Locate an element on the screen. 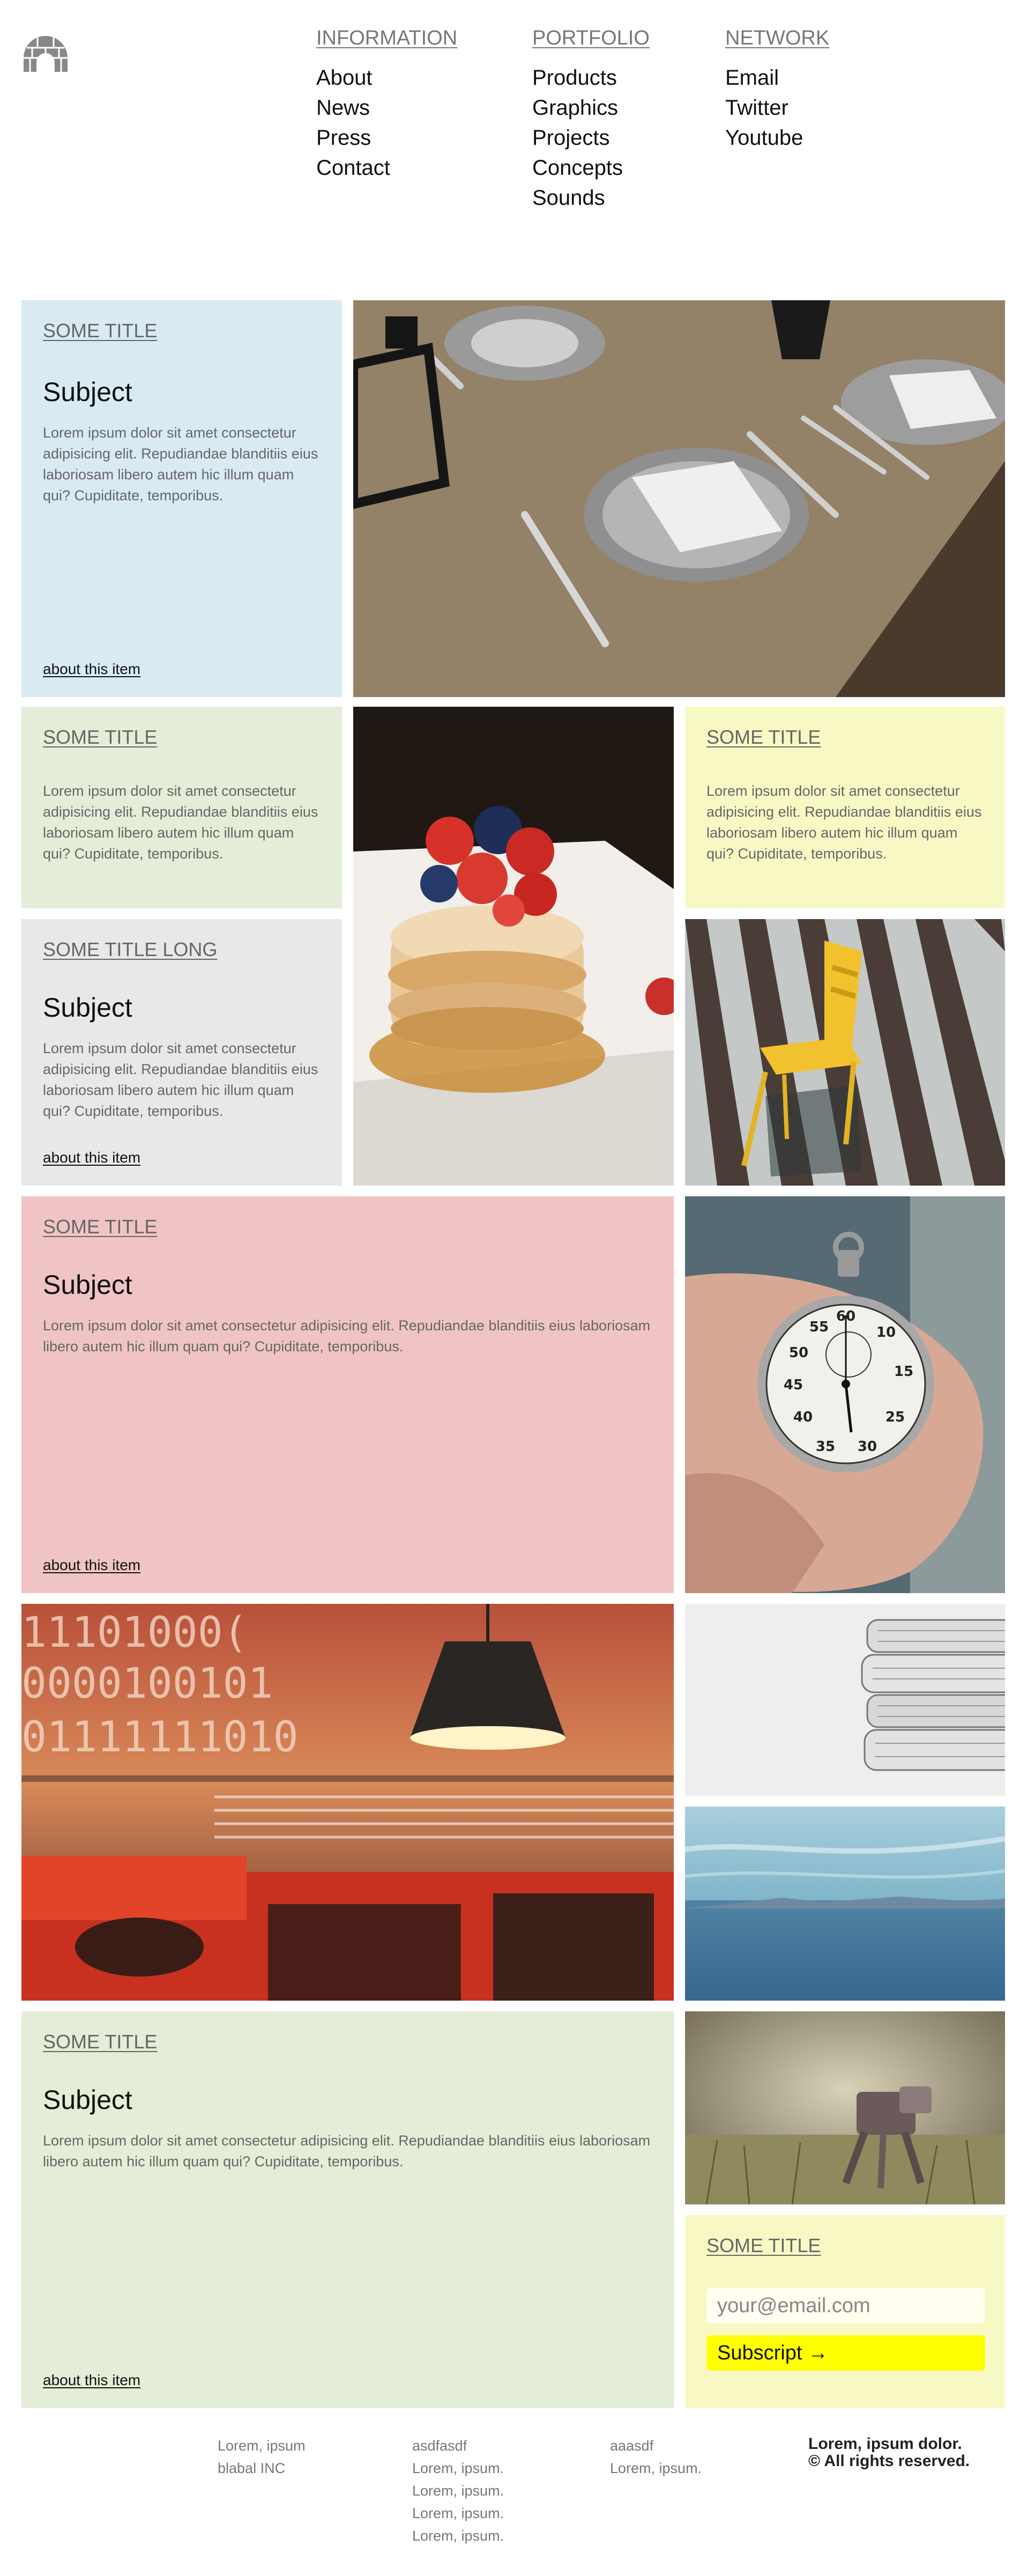 Image resolution: width=1027 pixels, height=2576 pixels. email-input is located at coordinates (846, 2305).